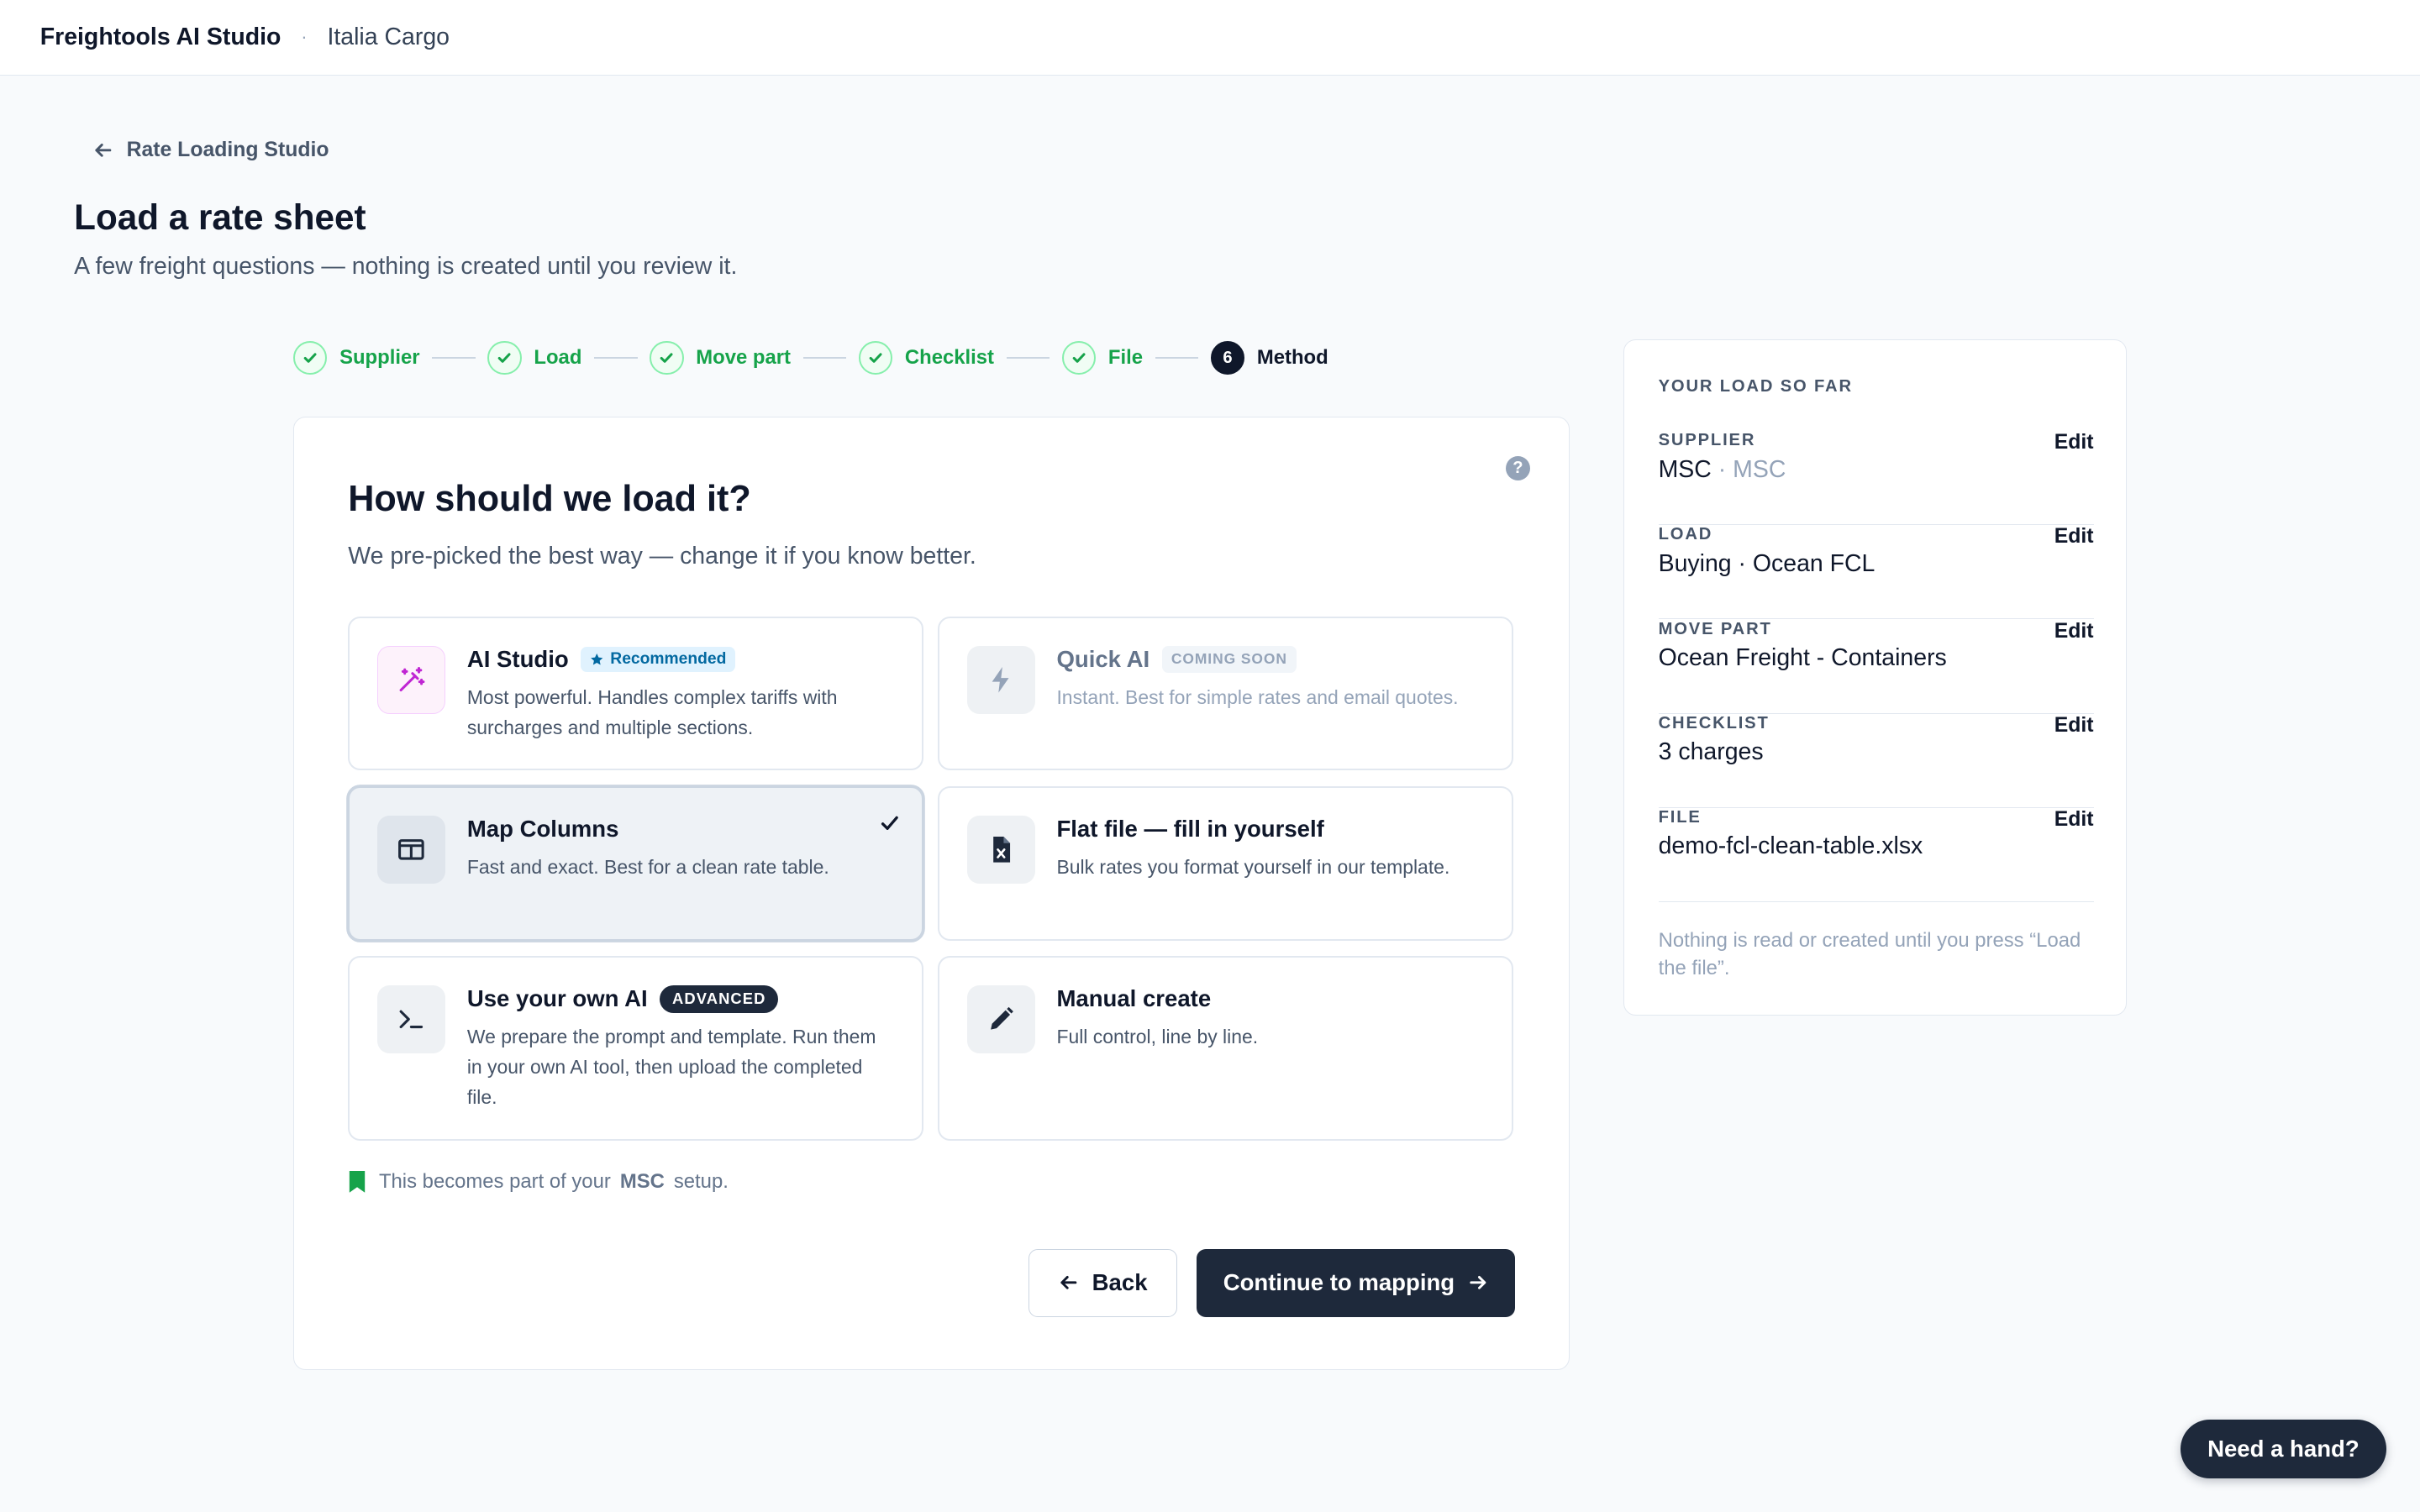 This screenshot has height=1512, width=2420. I want to click on step-move-part: Move part, so click(720, 357).